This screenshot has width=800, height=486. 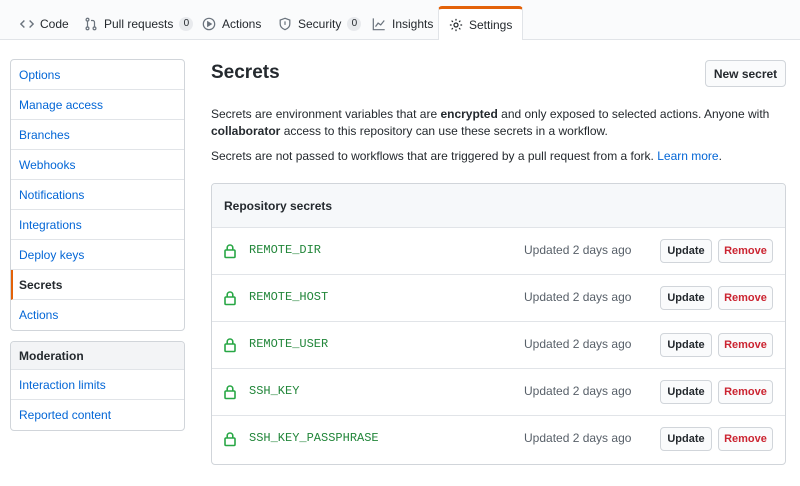 I want to click on secret-name: REMOTE_HOST, so click(x=289, y=297).